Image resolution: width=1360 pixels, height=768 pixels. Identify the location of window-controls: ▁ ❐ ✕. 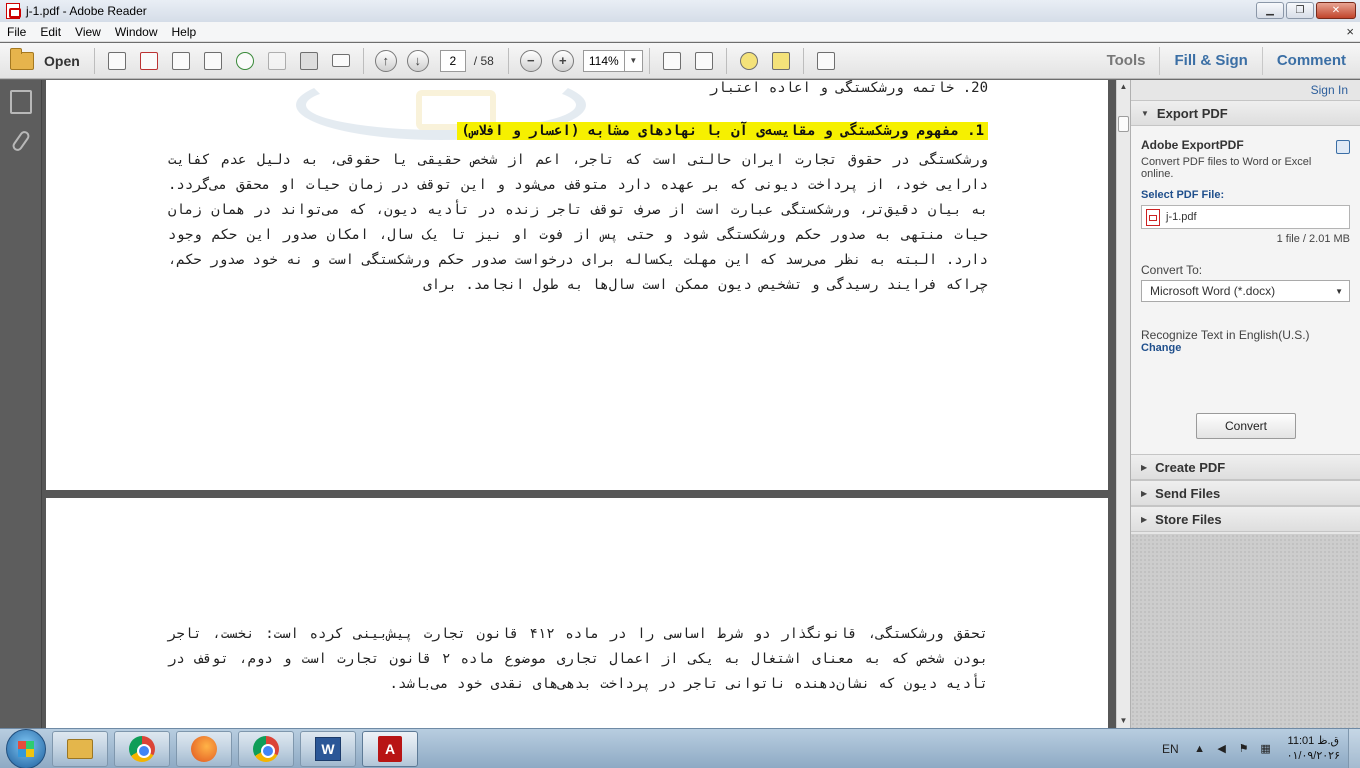
(1306, 10).